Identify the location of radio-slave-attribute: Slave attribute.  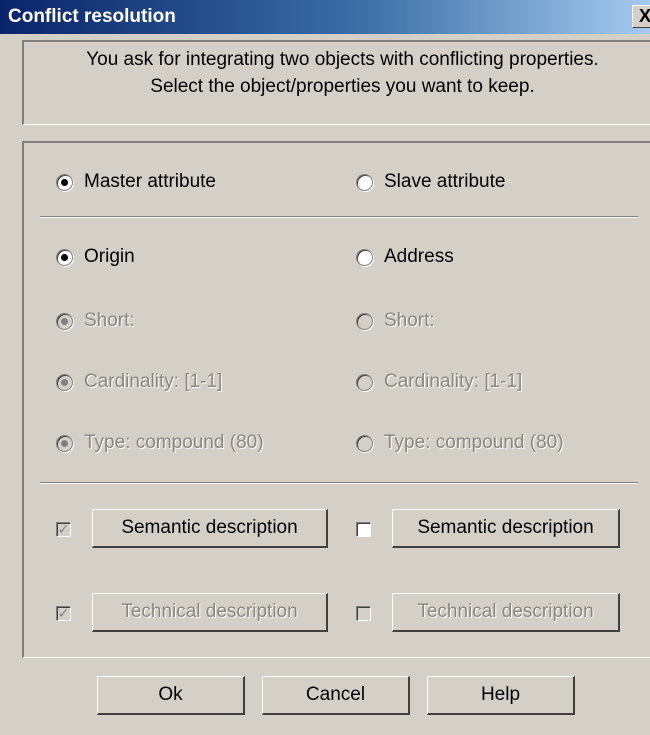
(430, 182).